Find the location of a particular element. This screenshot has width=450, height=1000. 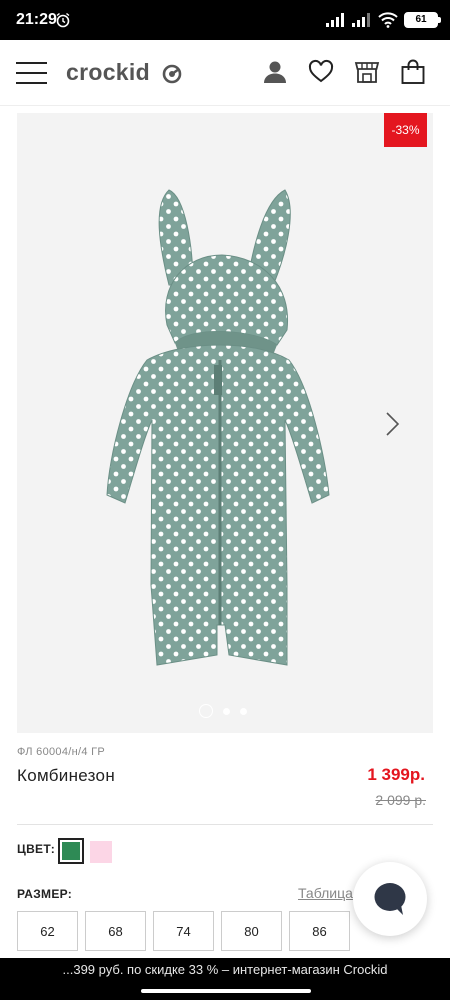

signal-icon-secondary is located at coordinates (361, 20).